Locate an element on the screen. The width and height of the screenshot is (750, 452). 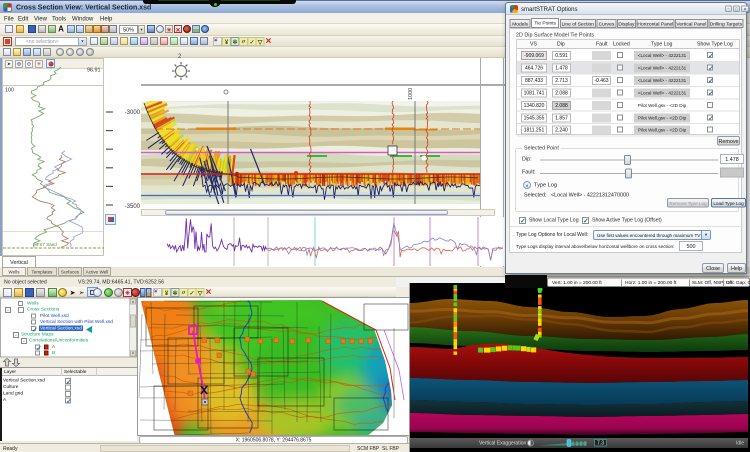
svg-text: 2 is located at coordinates (180, 57).